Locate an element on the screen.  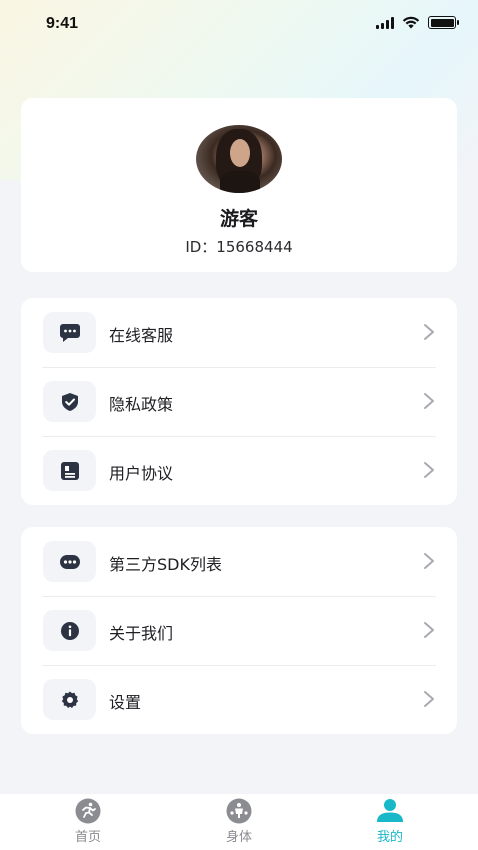
info-icon is located at coordinates (69, 630).